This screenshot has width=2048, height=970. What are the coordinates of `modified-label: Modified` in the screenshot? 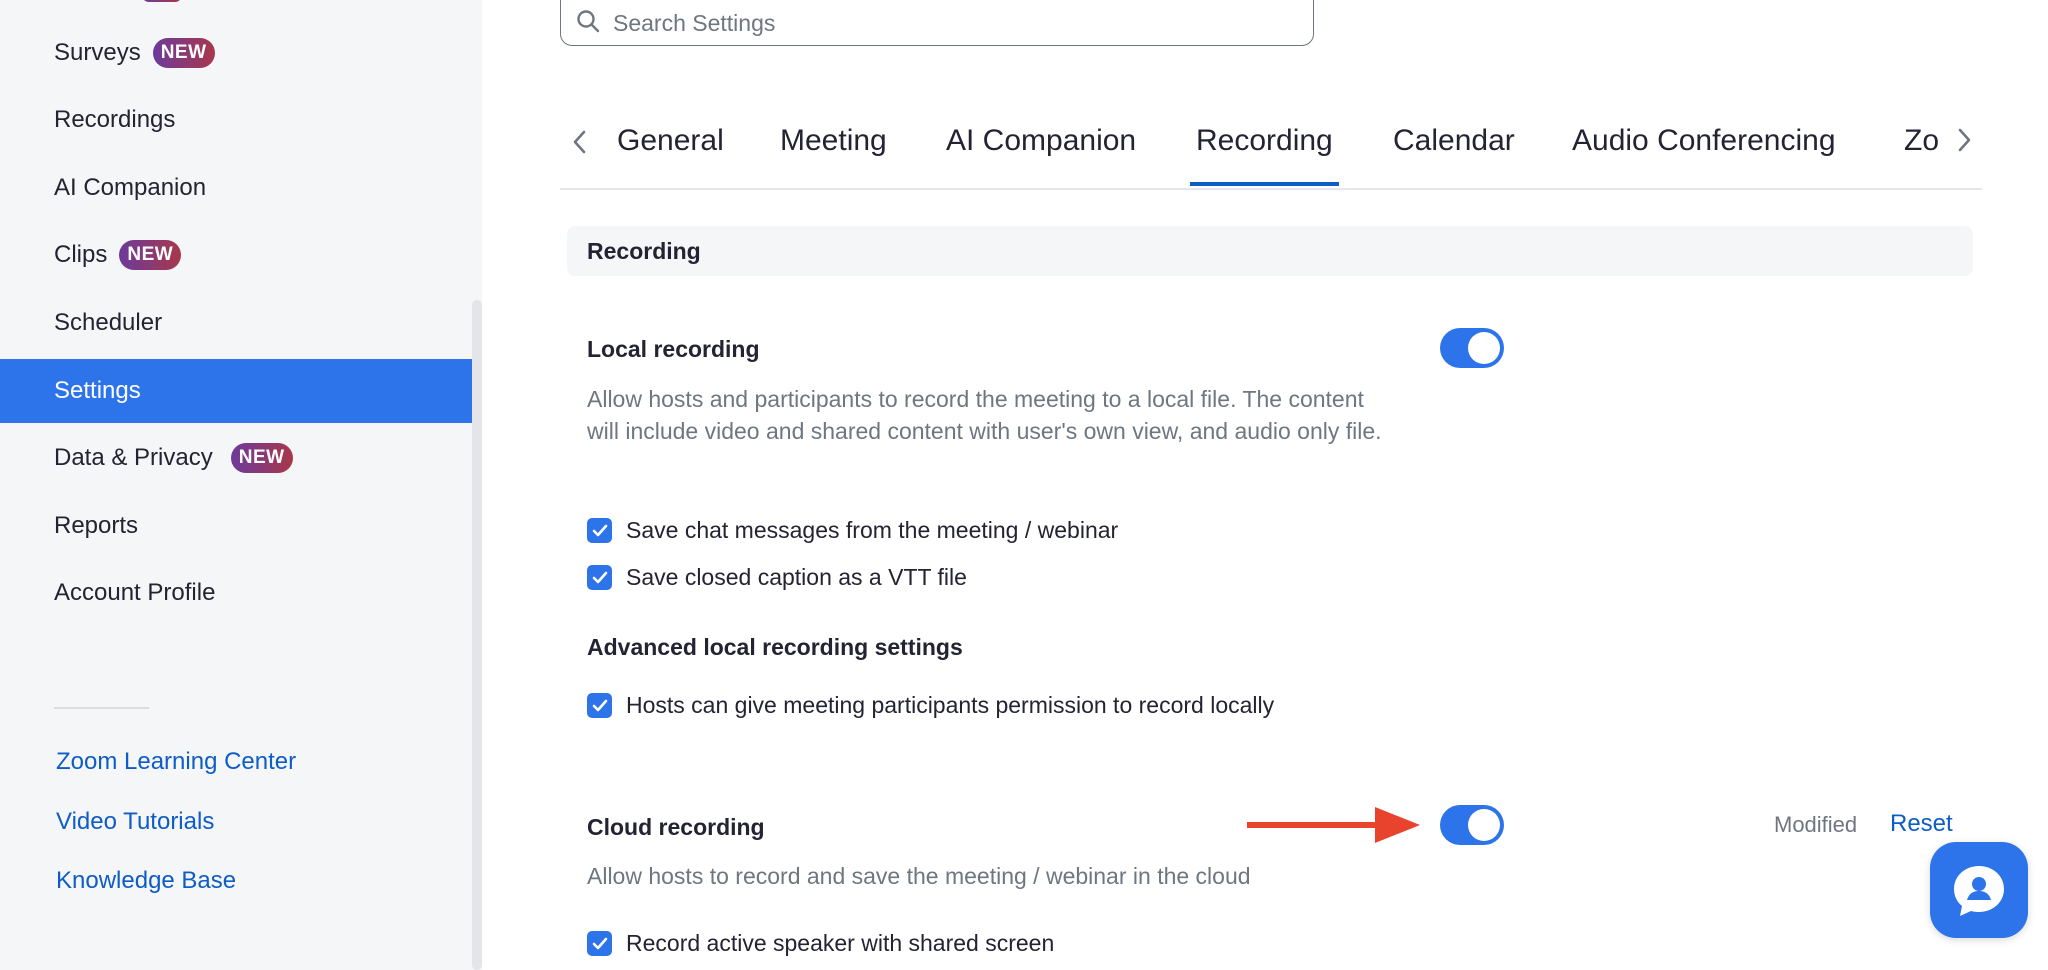 It's located at (1816, 824).